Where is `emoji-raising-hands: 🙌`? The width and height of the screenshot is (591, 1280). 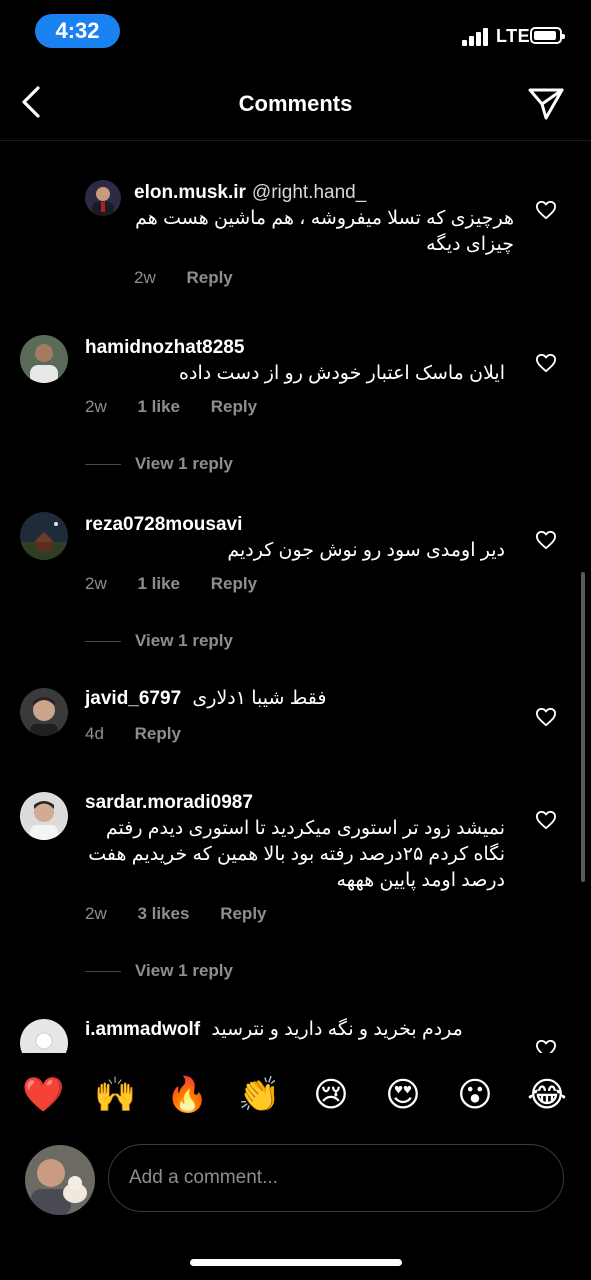 emoji-raising-hands: 🙌 is located at coordinates (115, 1095).